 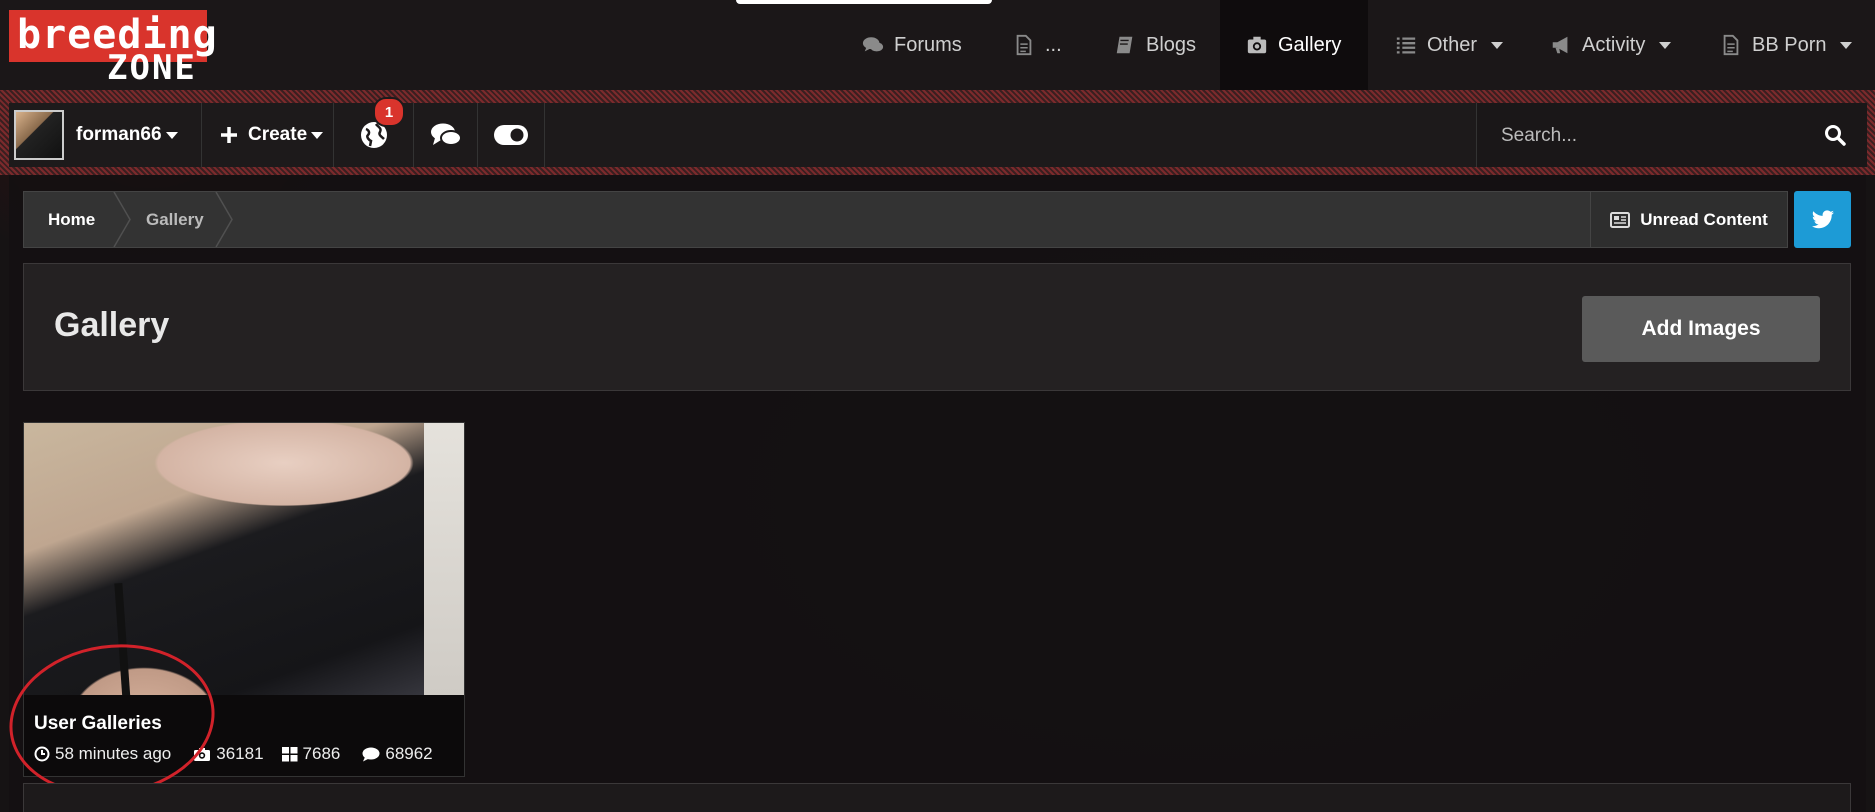 I want to click on breadcrumb: Home Gallery, so click(x=807, y=219).